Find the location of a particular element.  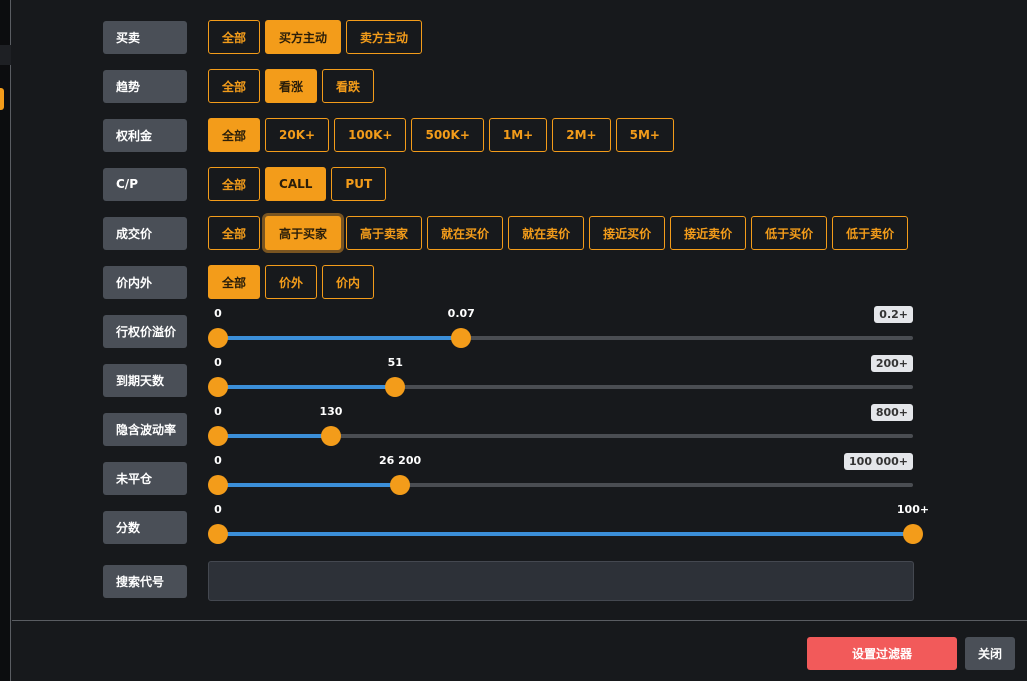

filter-label: 成交价 is located at coordinates (145, 233).